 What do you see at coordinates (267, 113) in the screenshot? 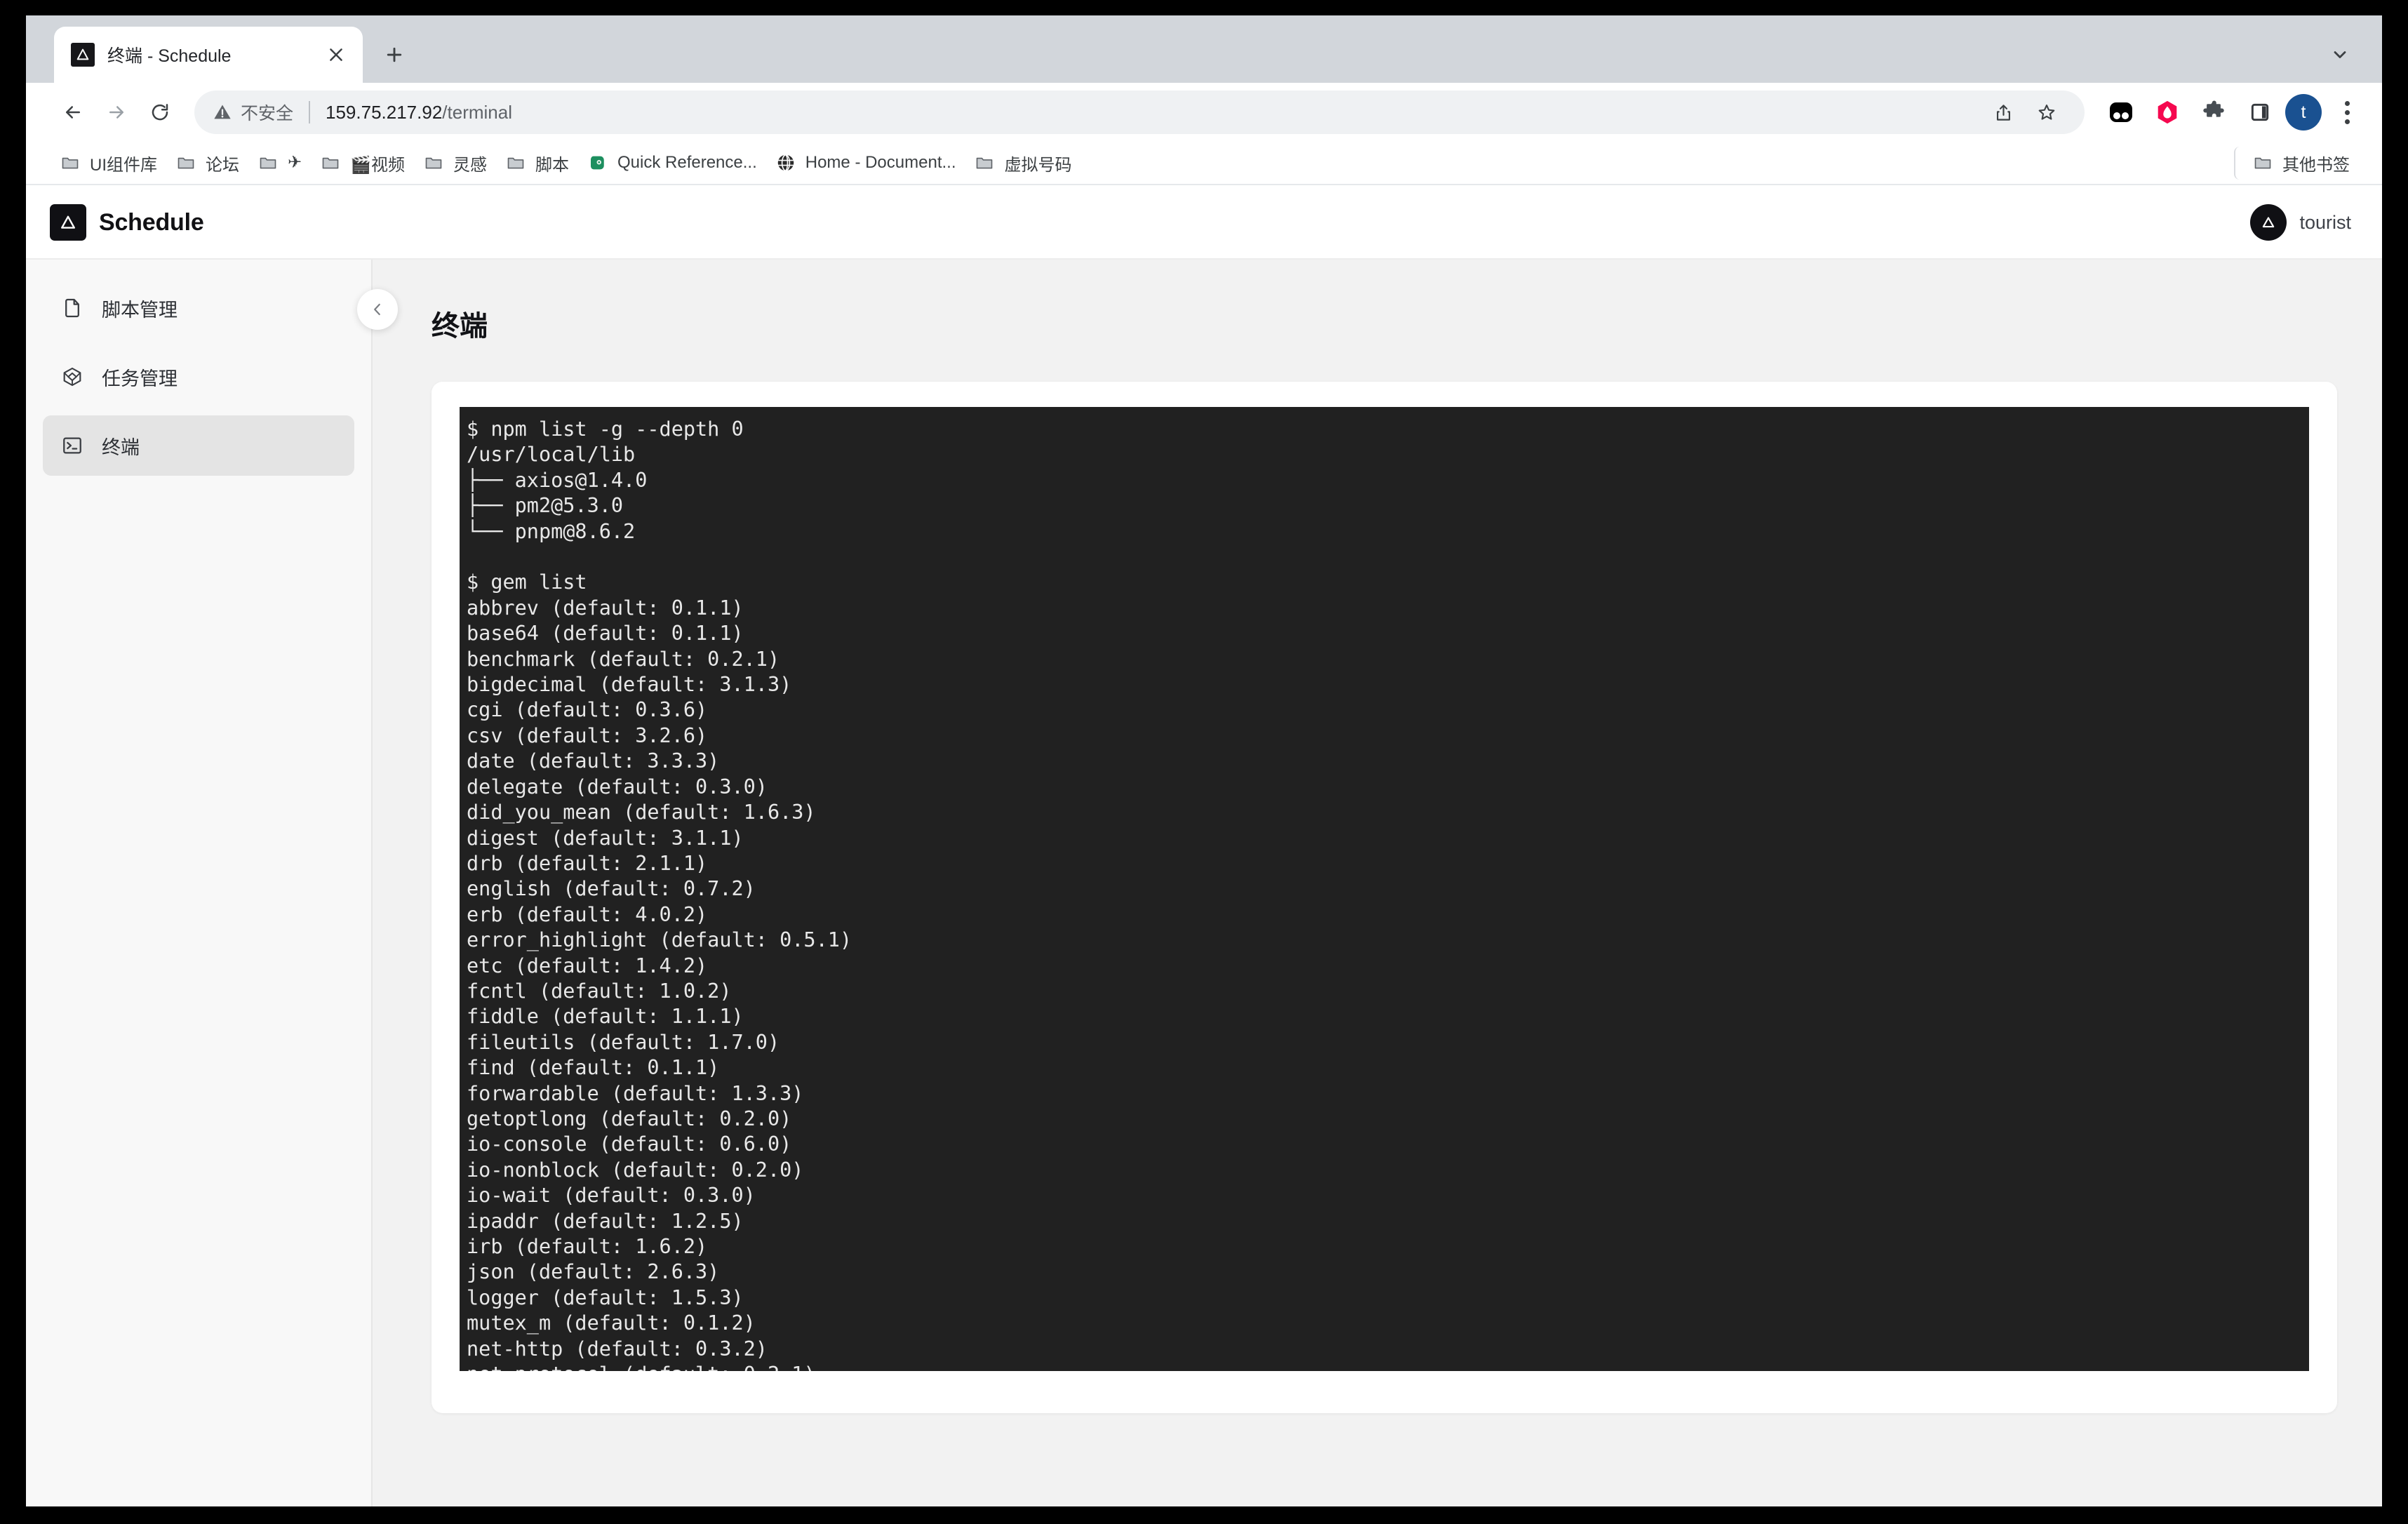
I see `security-status-label: 不安全` at bounding box center [267, 113].